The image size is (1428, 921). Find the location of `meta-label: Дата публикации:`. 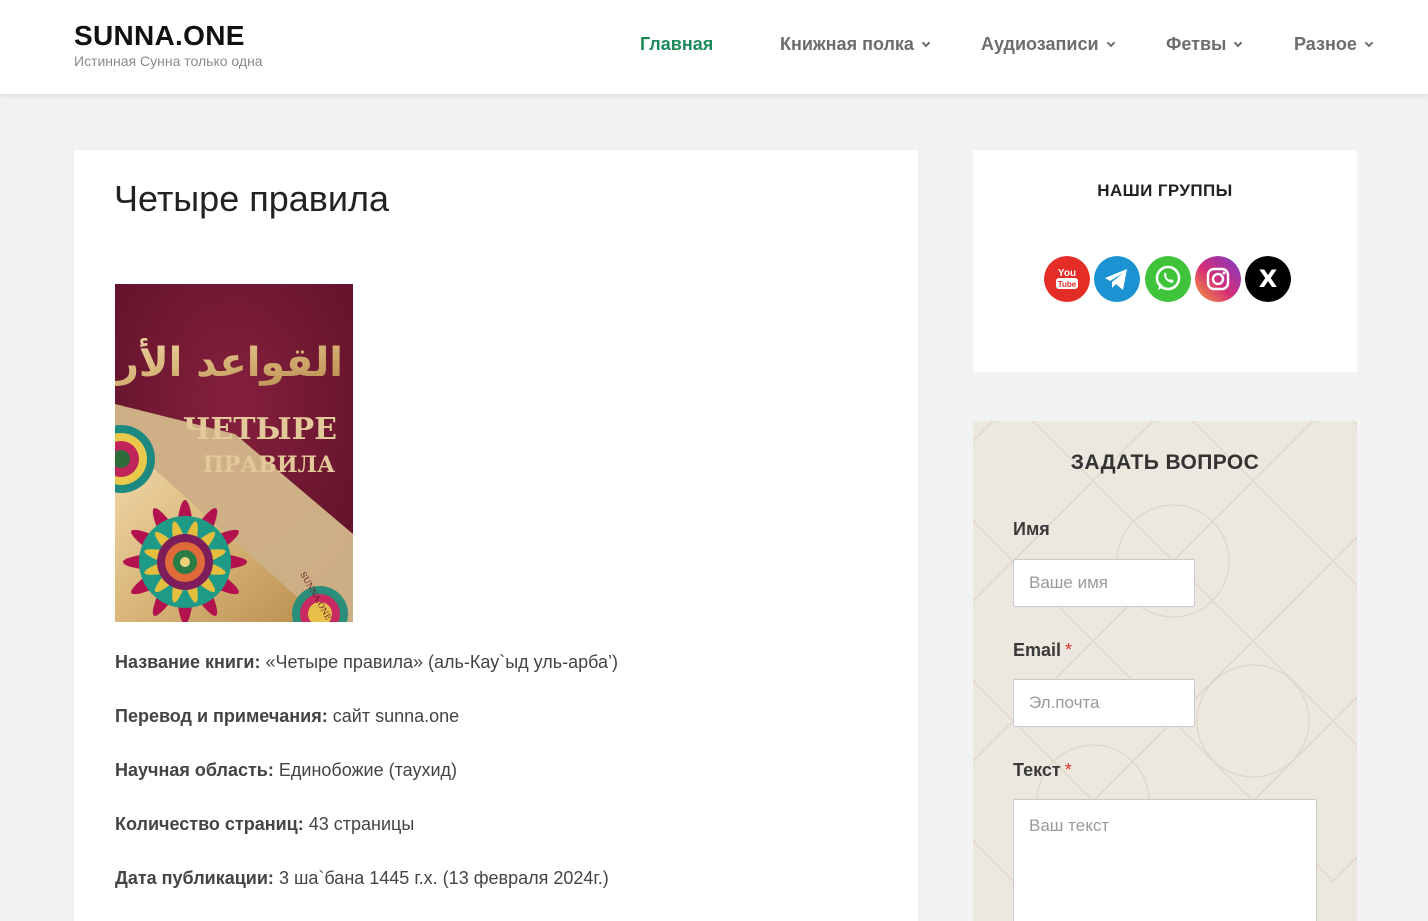

meta-label: Дата публикации: is located at coordinates (194, 878).